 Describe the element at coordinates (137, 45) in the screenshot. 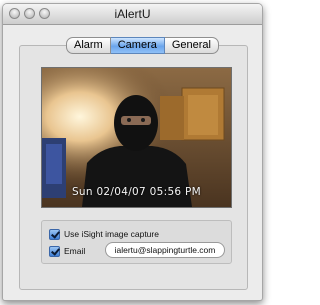

I see `tab-camera: Camera` at that location.